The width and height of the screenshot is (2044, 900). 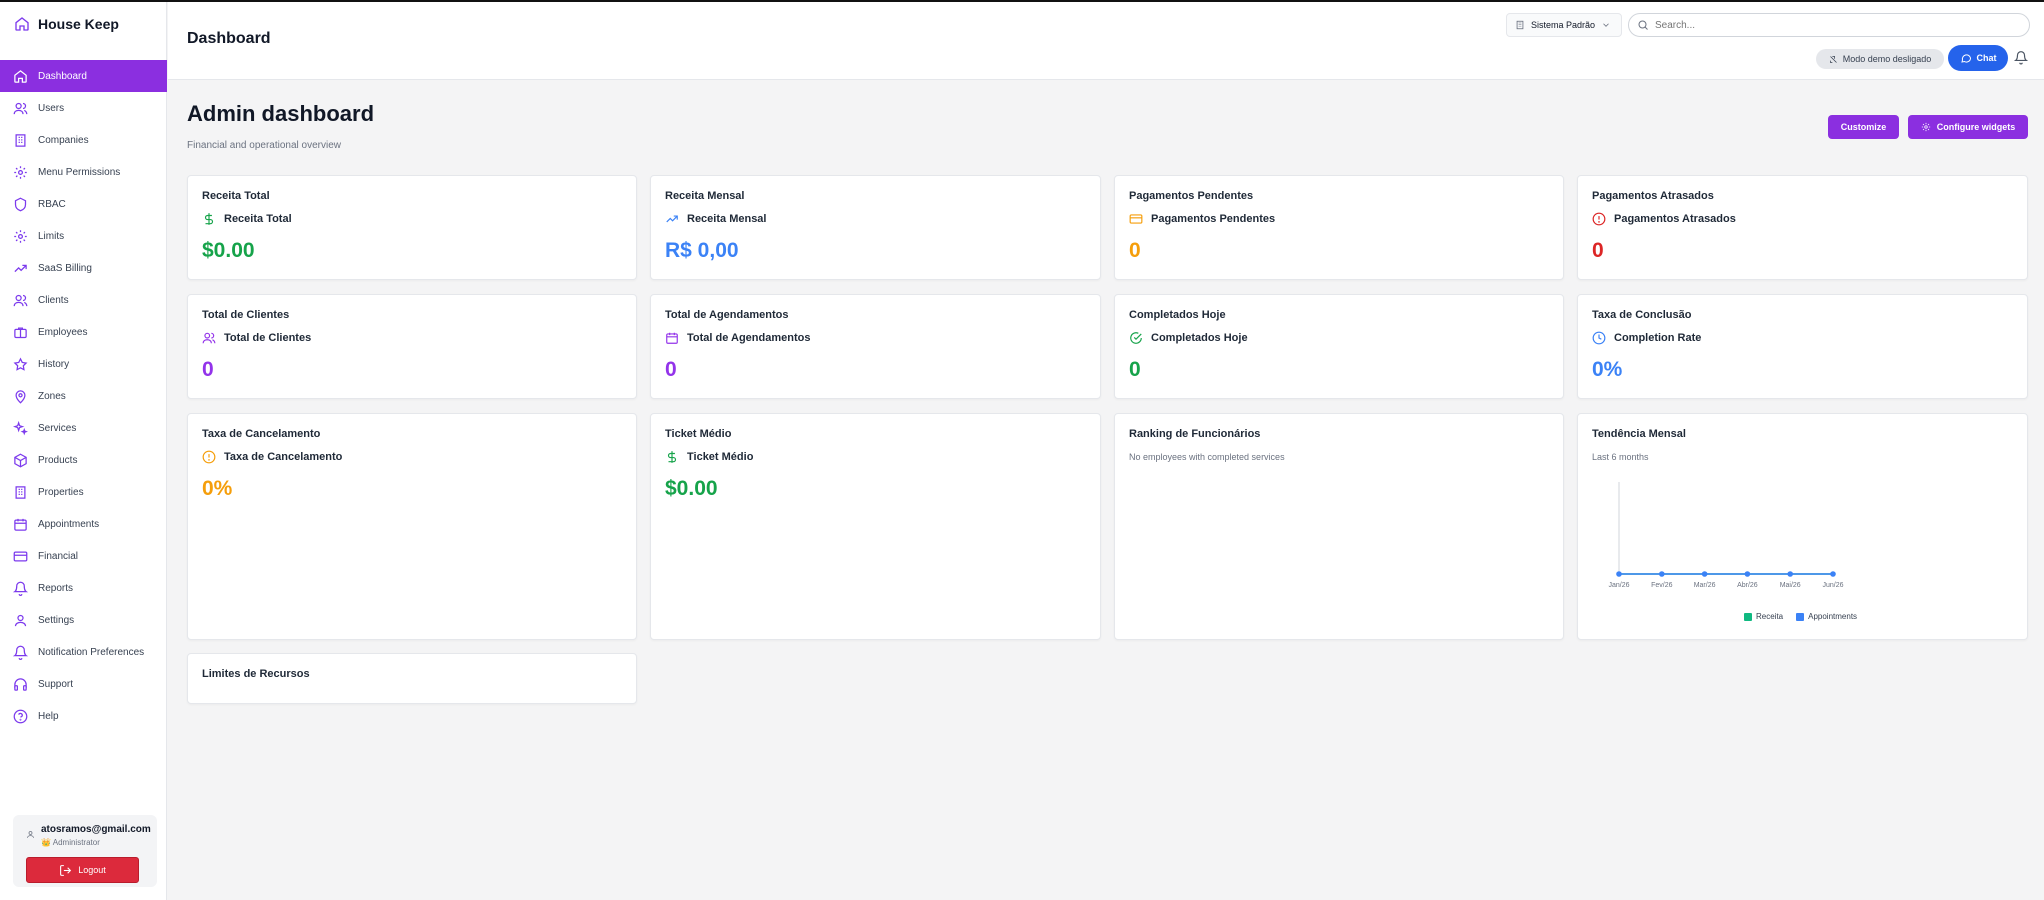 I want to click on sidebar-item-label: Clients, so click(x=53, y=300).